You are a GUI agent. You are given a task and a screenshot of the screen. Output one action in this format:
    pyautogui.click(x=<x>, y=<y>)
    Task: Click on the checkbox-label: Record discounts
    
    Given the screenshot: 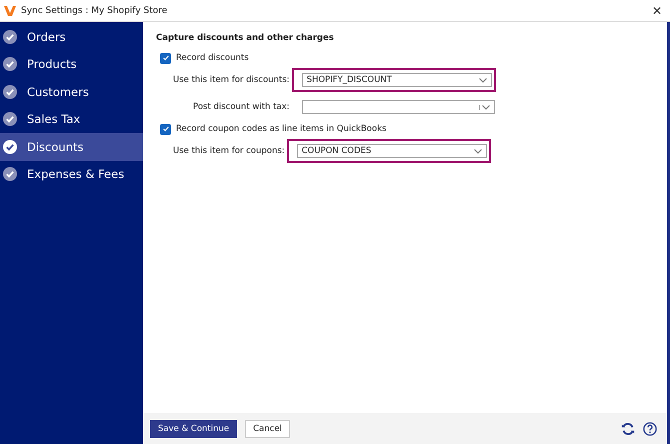 What is the action you would take?
    pyautogui.click(x=212, y=58)
    